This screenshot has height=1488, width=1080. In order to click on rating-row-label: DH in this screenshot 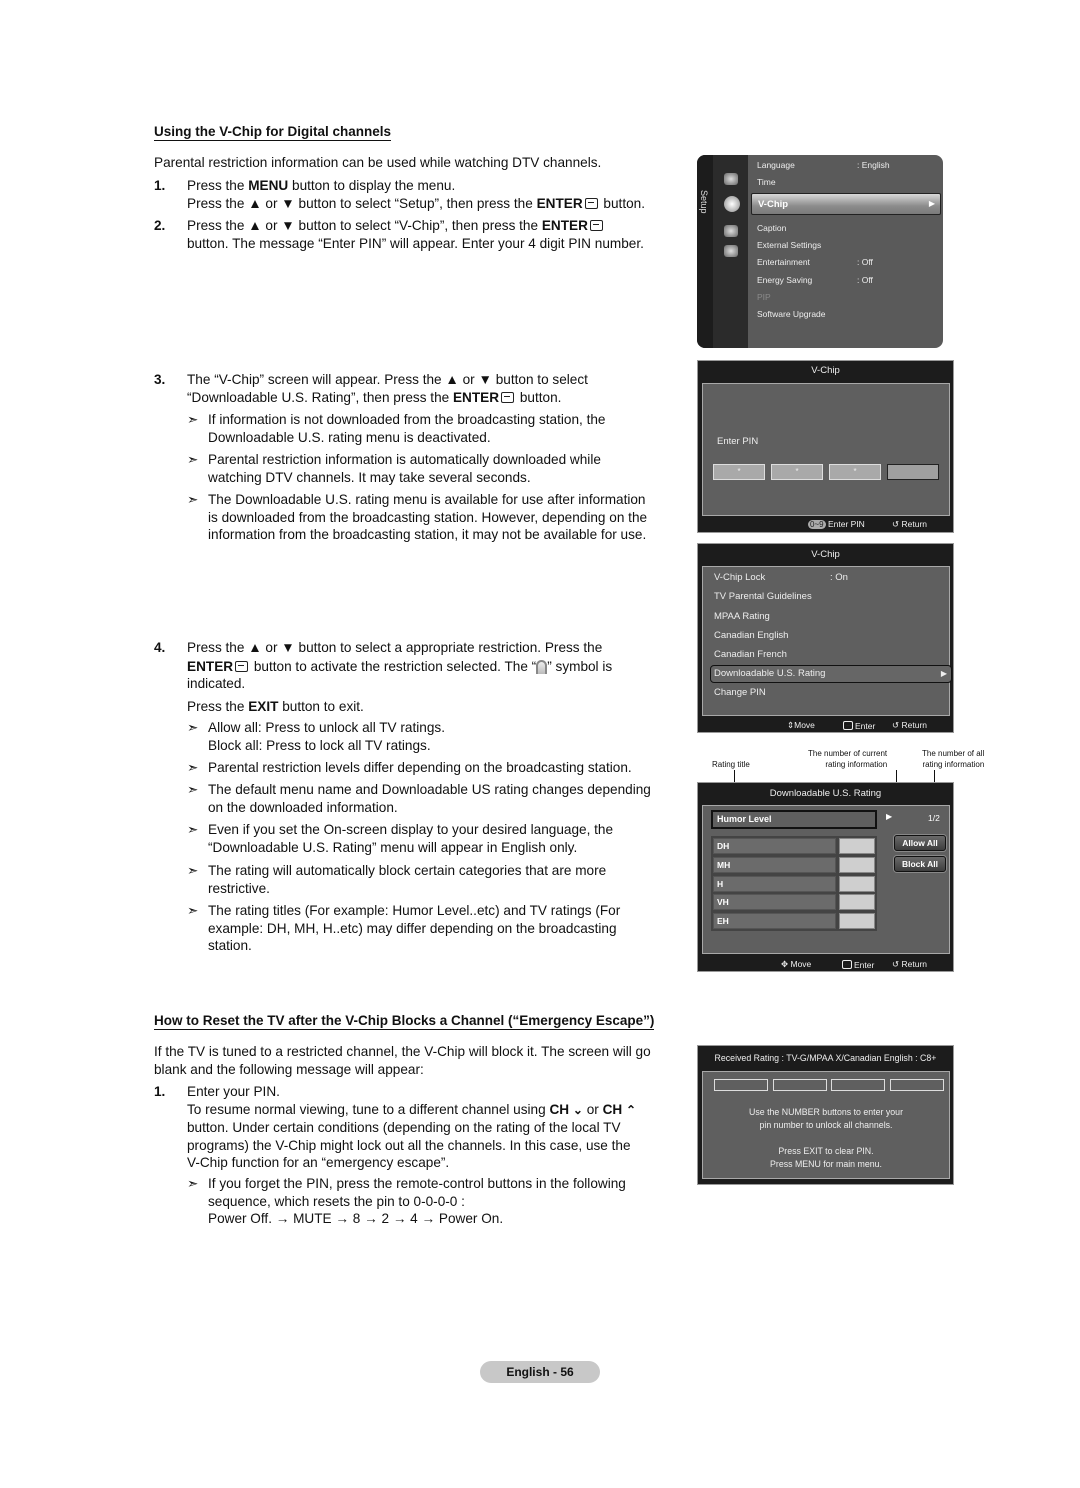, I will do `click(774, 846)`.